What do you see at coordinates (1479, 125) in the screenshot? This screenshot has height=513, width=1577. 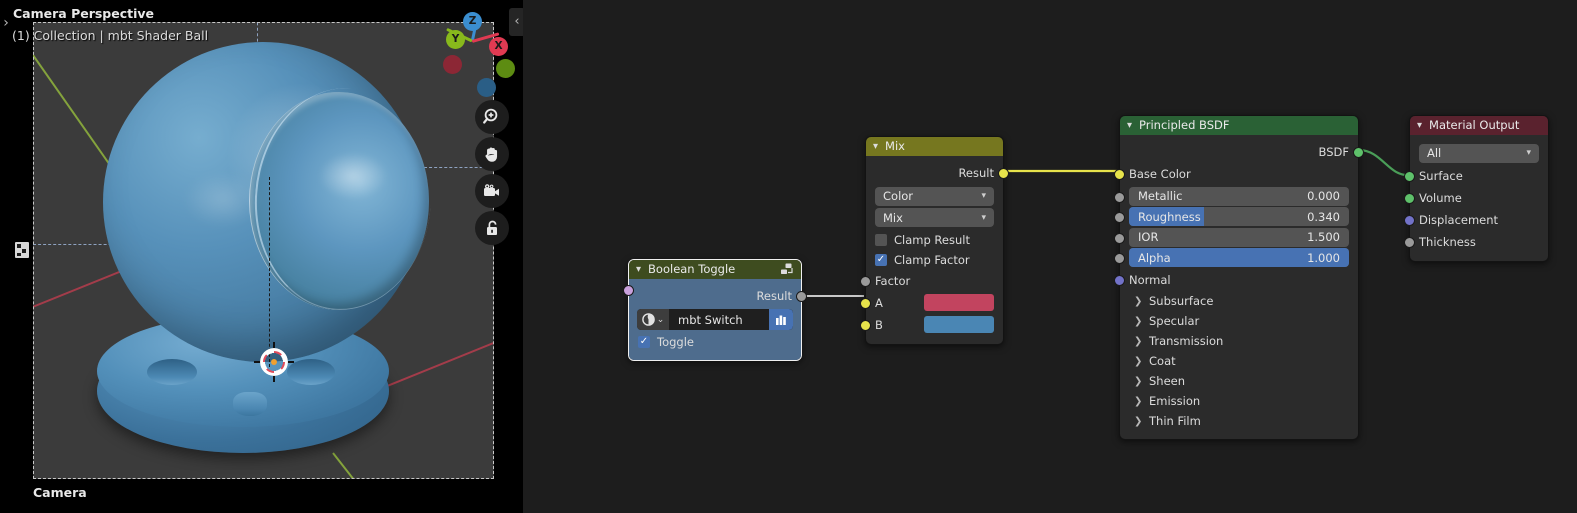 I see `node-material-output-header: ▾ Material Output` at bounding box center [1479, 125].